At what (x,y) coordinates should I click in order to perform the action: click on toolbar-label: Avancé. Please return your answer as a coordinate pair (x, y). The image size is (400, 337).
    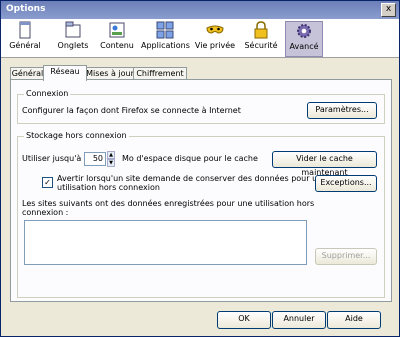
    Looking at the image, I should click on (304, 46).